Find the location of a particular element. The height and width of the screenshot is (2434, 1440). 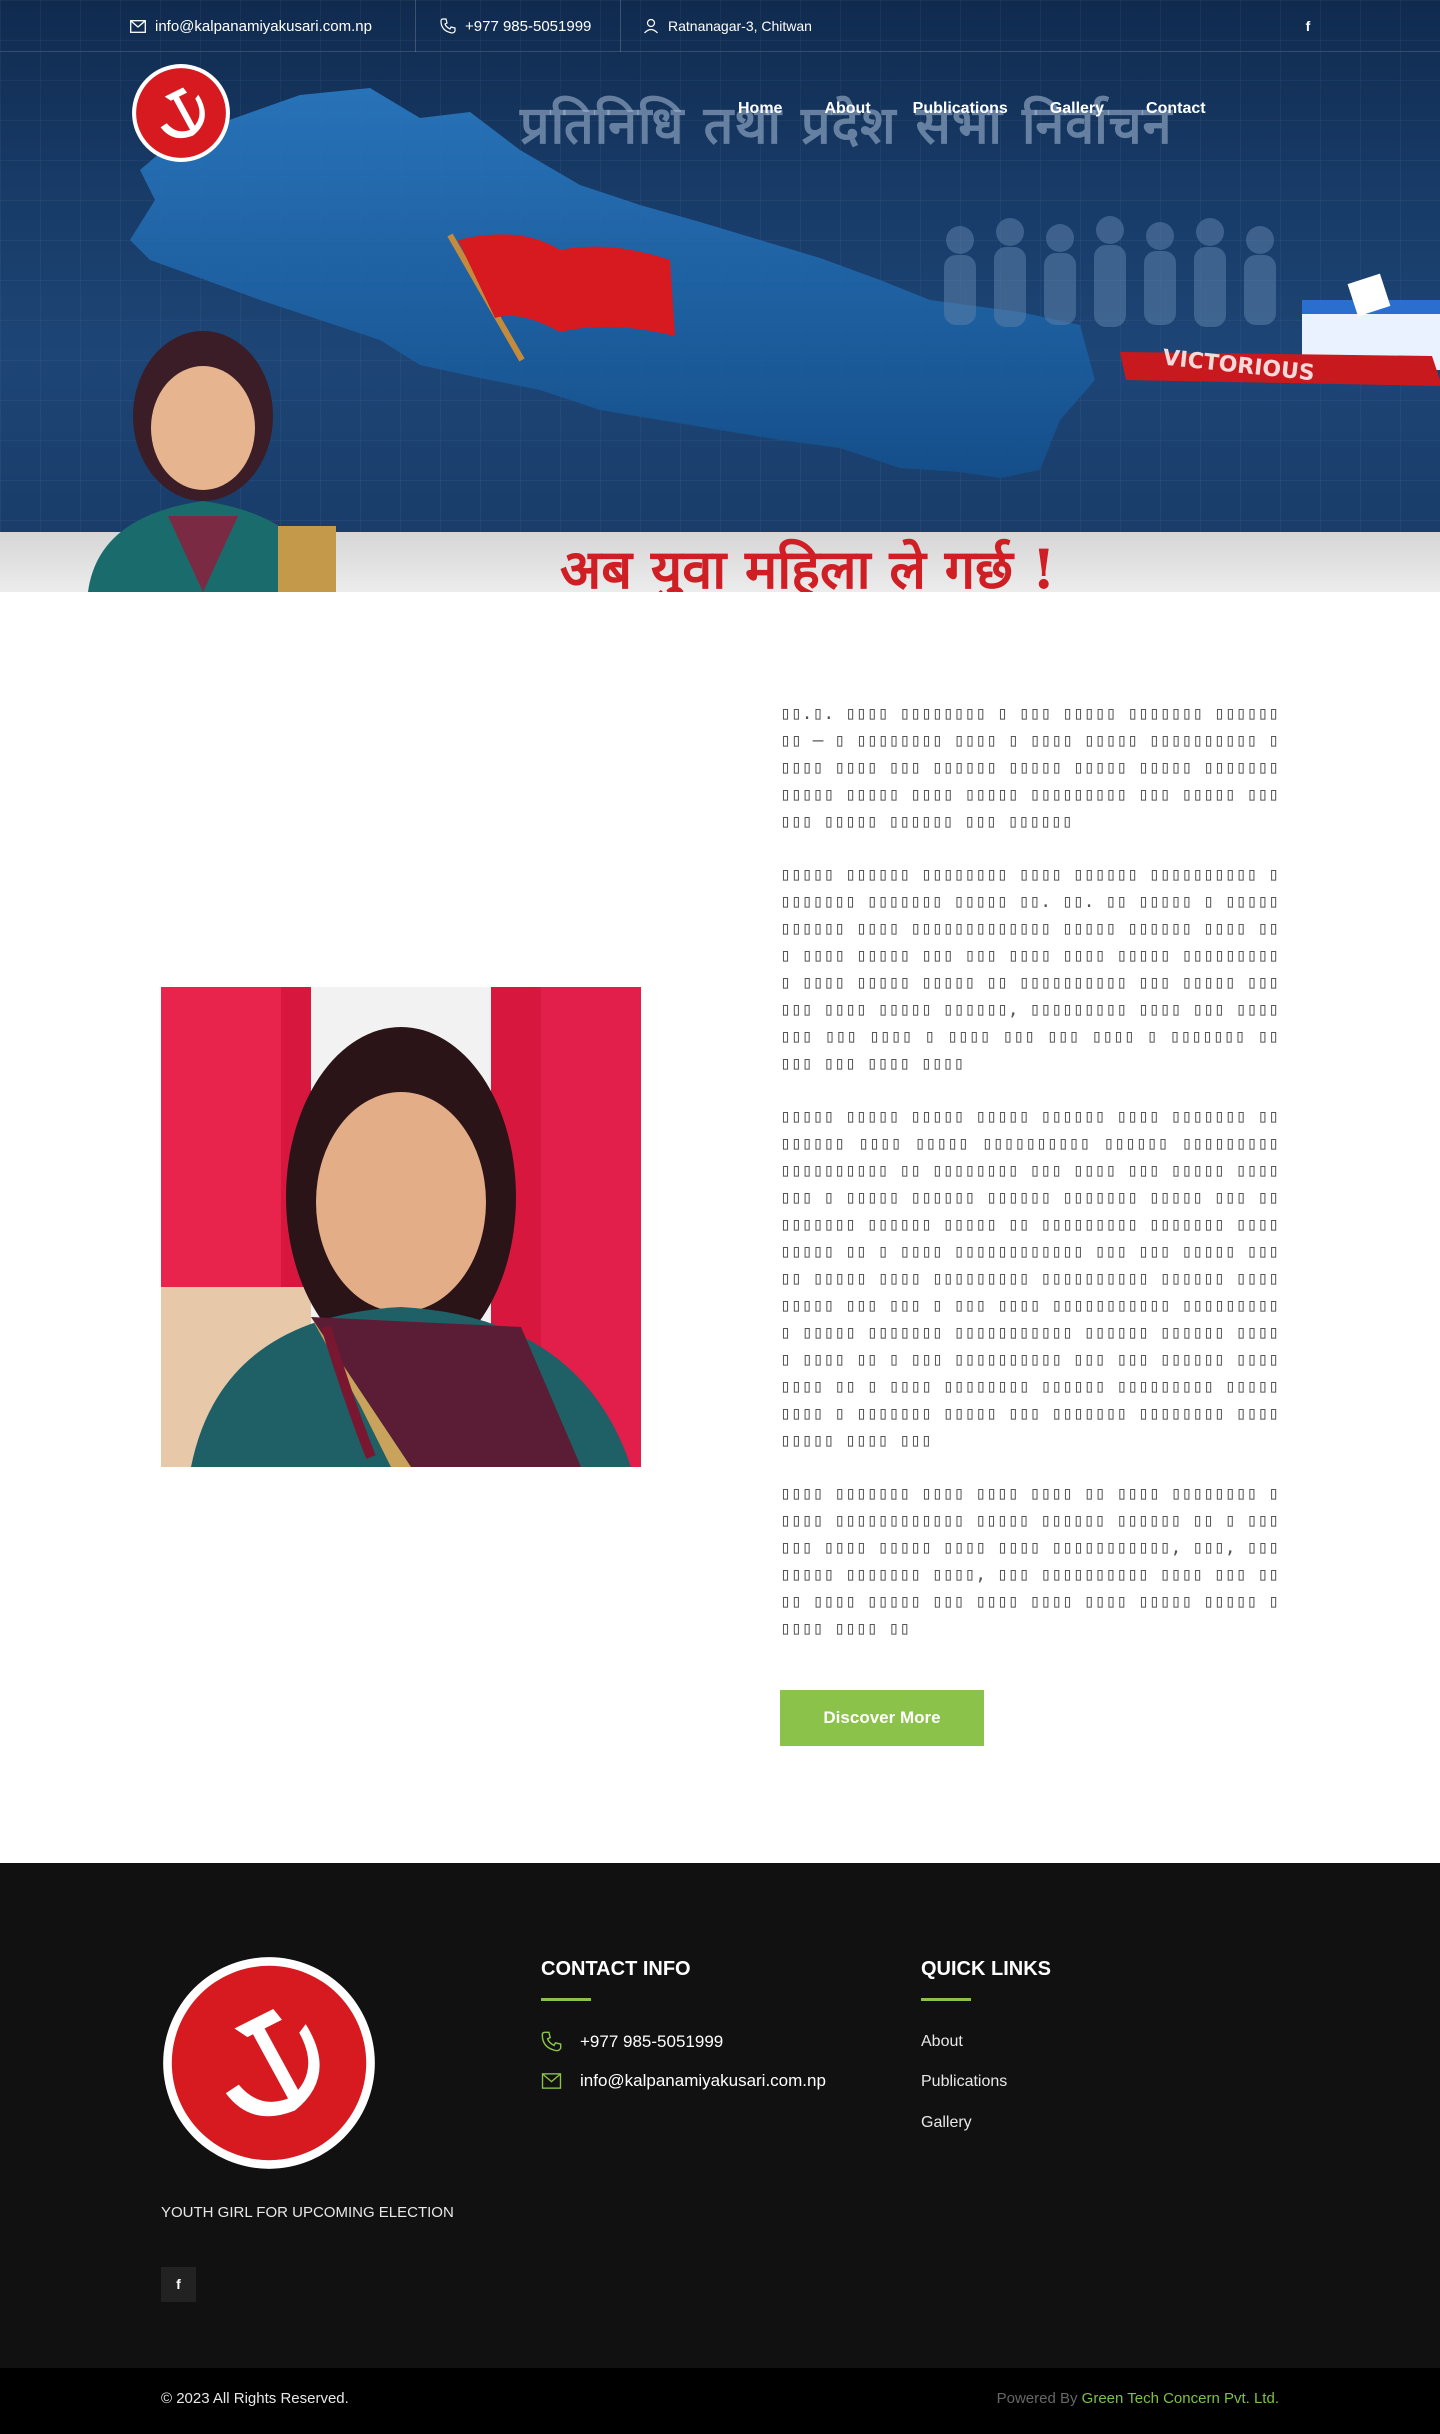

footer-email: info@kalpanamiyakusari.com.np is located at coordinates (683, 2081).